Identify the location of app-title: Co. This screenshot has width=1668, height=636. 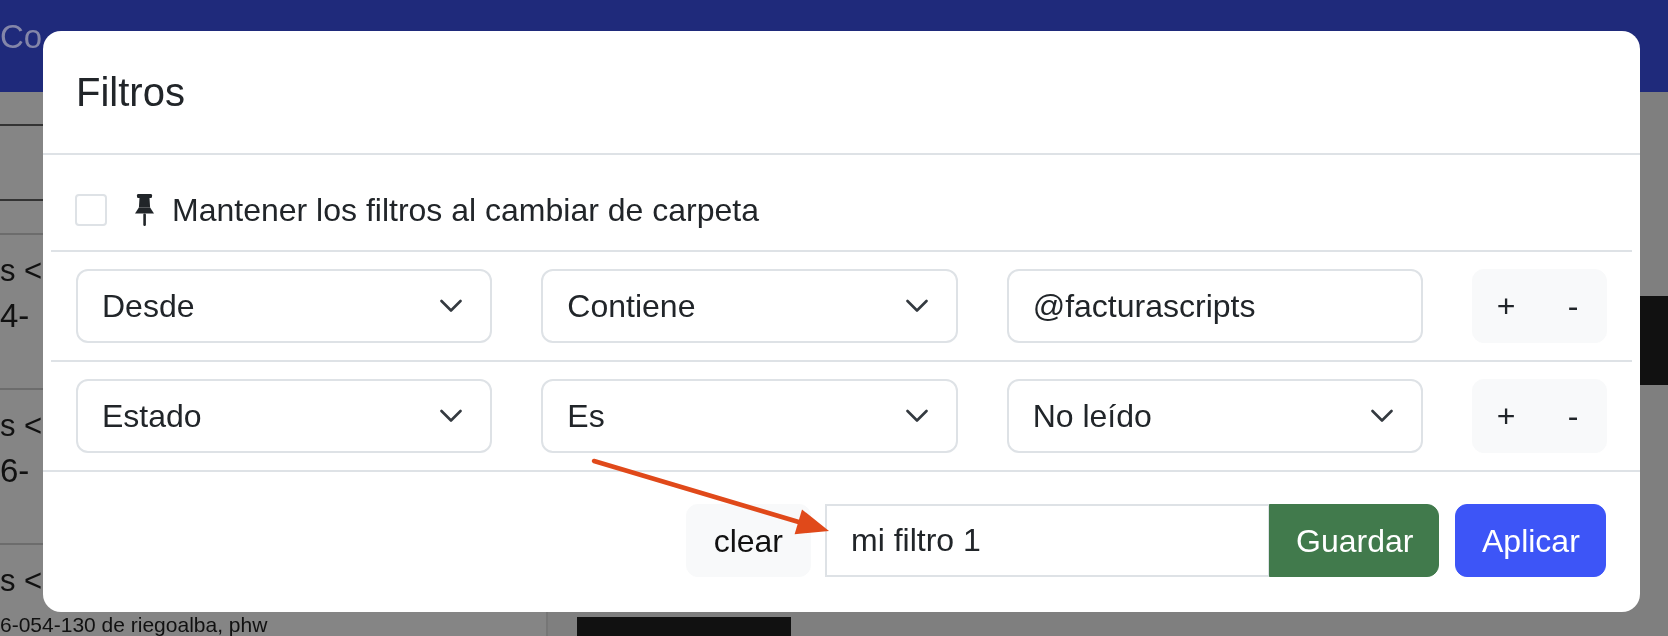
(21, 37).